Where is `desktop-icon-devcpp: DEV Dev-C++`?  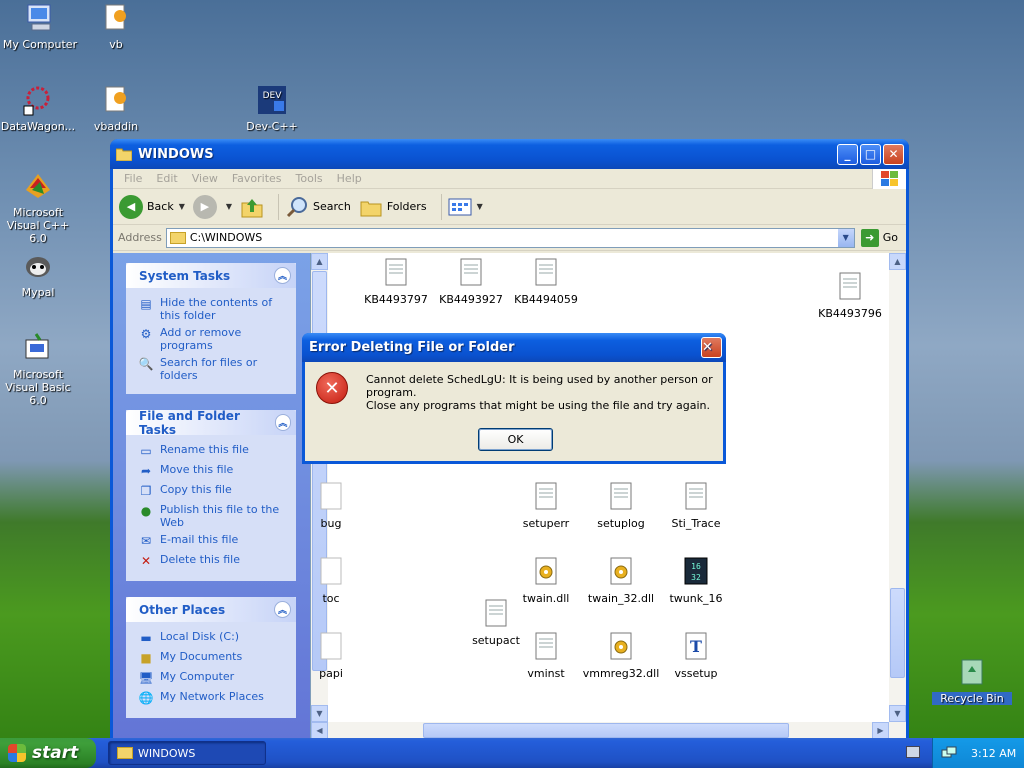 desktop-icon-devcpp: DEV Dev-C++ is located at coordinates (272, 108).